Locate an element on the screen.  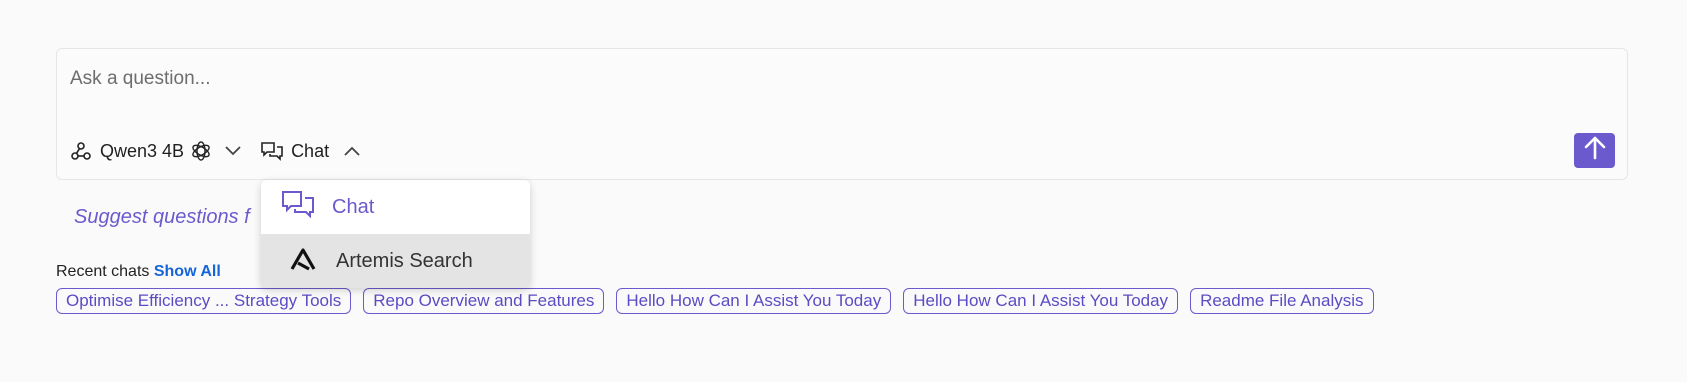
model-nodes-icon is located at coordinates (81, 151).